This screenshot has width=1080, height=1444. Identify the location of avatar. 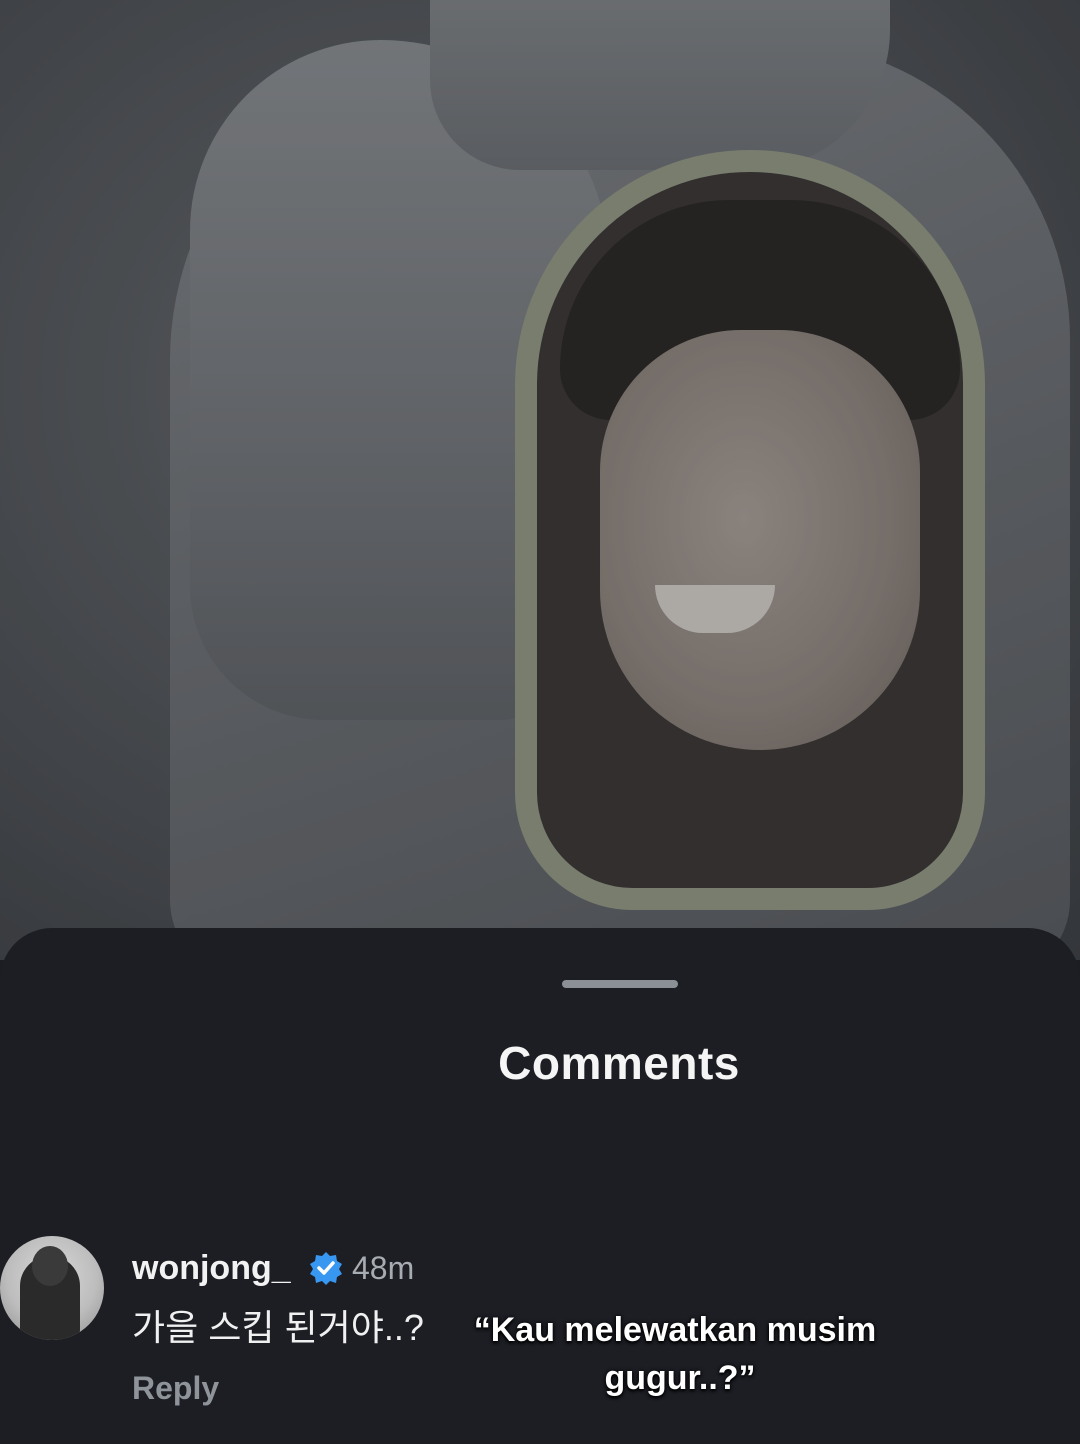
(52, 1288).